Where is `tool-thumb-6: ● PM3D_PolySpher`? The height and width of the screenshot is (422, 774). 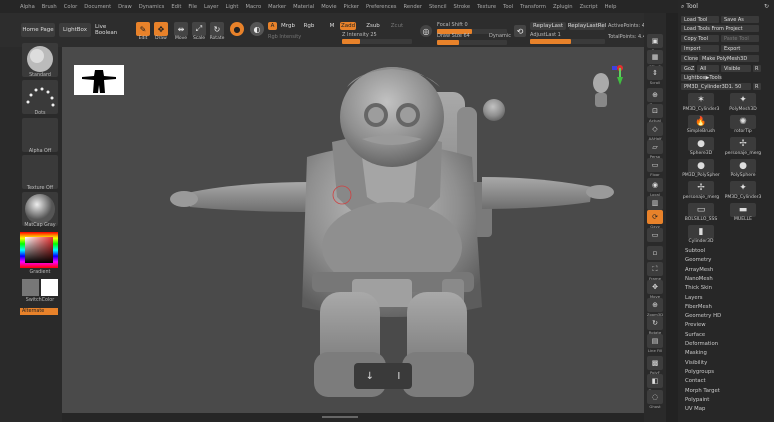 tool-thumb-6: ● PM3D_PolySpher is located at coordinates (701, 168).